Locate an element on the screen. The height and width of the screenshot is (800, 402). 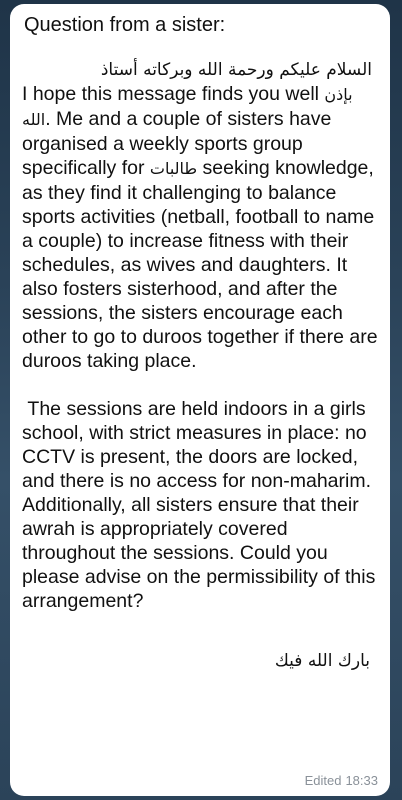
message-meta: Edited 18:33 is located at coordinates (341, 780).